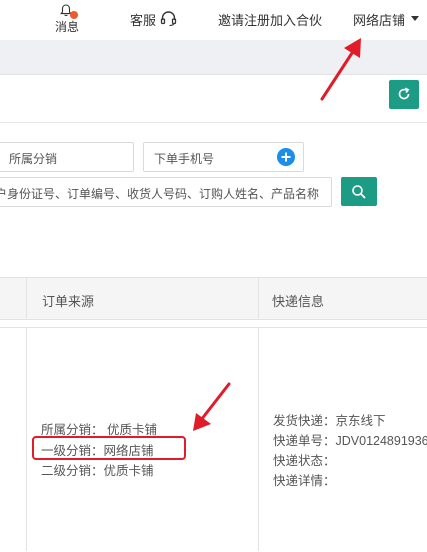 The height and width of the screenshot is (552, 427). I want to click on arrow-annotation-bottom, so click(212, 406).